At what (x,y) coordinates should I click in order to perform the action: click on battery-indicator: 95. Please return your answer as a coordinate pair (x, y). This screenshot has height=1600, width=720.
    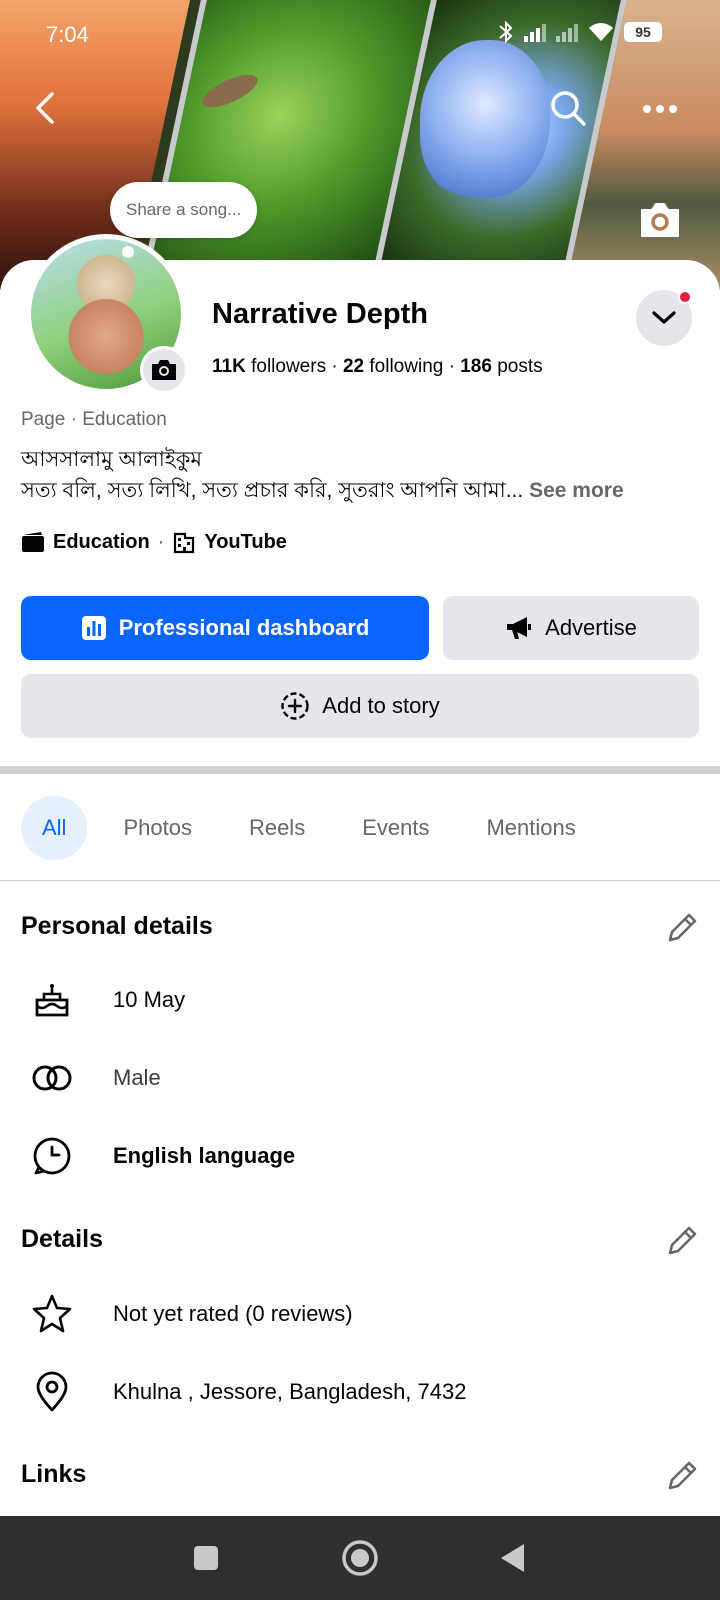
    Looking at the image, I should click on (643, 32).